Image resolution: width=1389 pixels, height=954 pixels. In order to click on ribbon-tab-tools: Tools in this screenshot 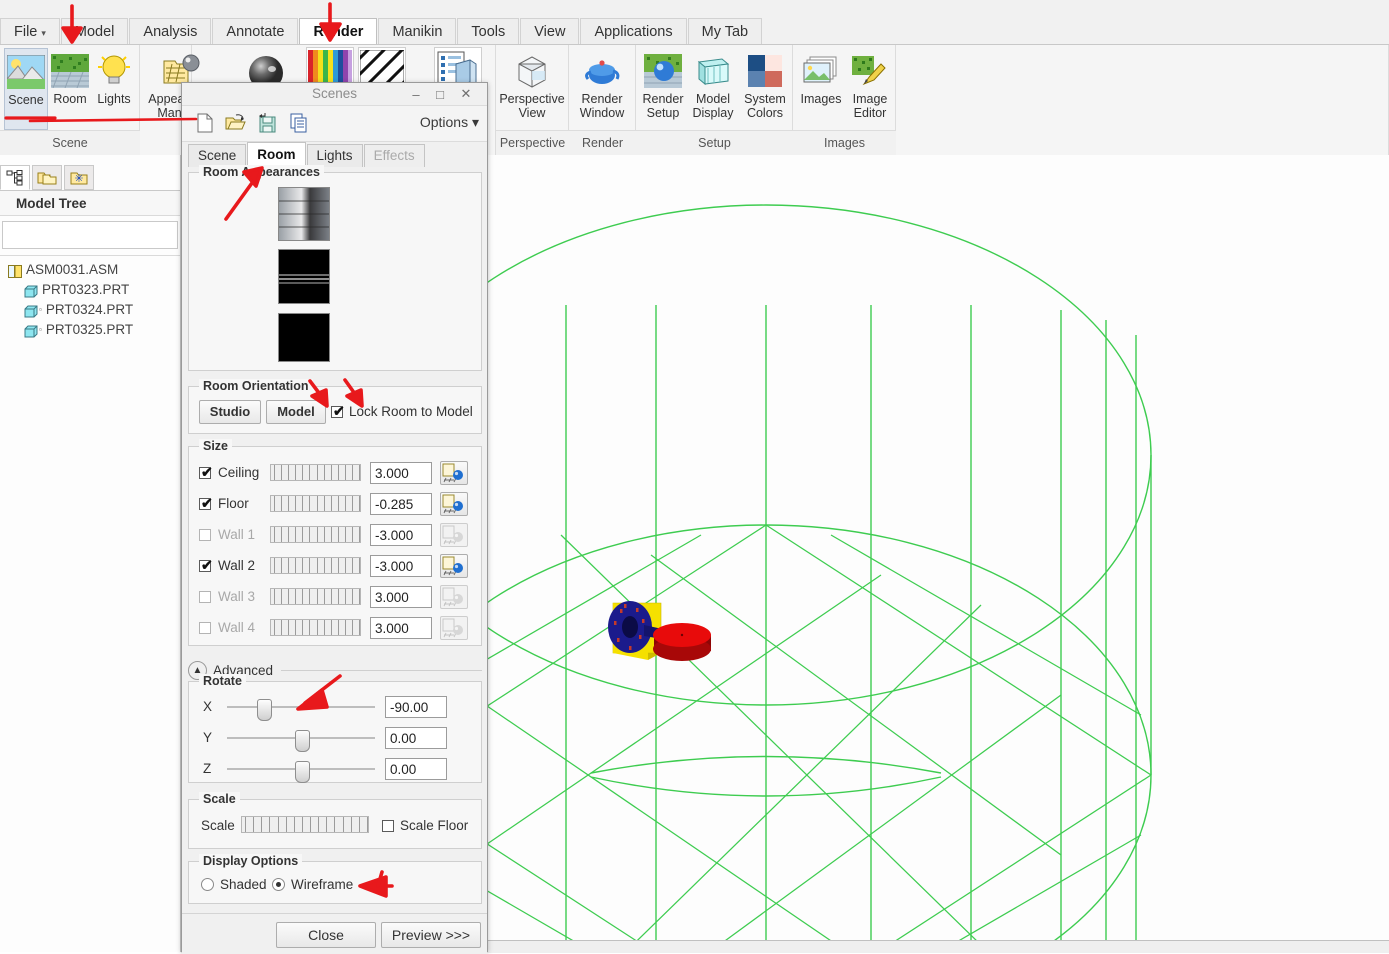, I will do `click(488, 31)`.